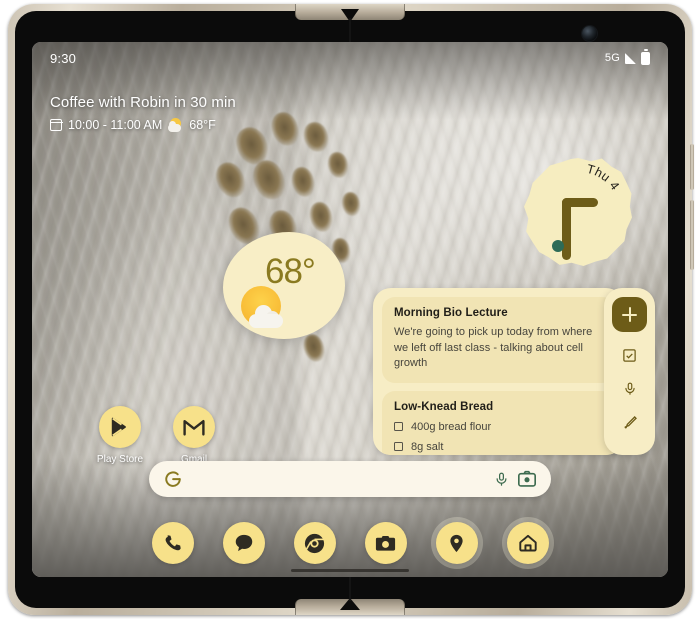 Image resolution: width=700 pixels, height=619 pixels. I want to click on keep-notes-action-rail, so click(629, 371).